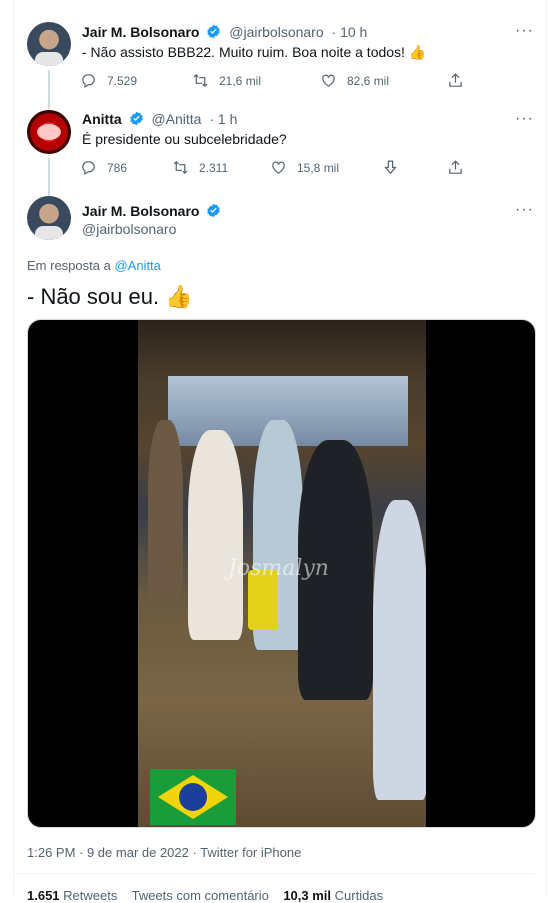  I want to click on reply-prefix: Em resposta a, so click(69, 265).